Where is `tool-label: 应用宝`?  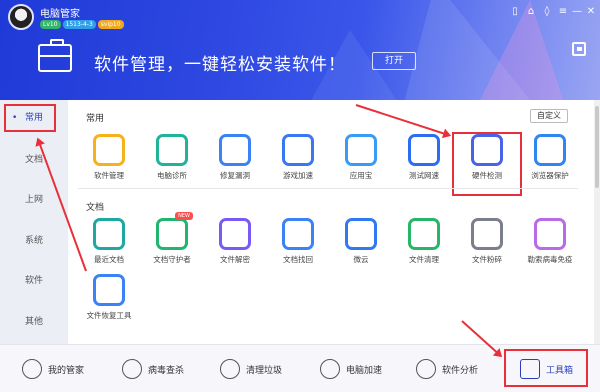 tool-label: 应用宝 is located at coordinates (361, 175).